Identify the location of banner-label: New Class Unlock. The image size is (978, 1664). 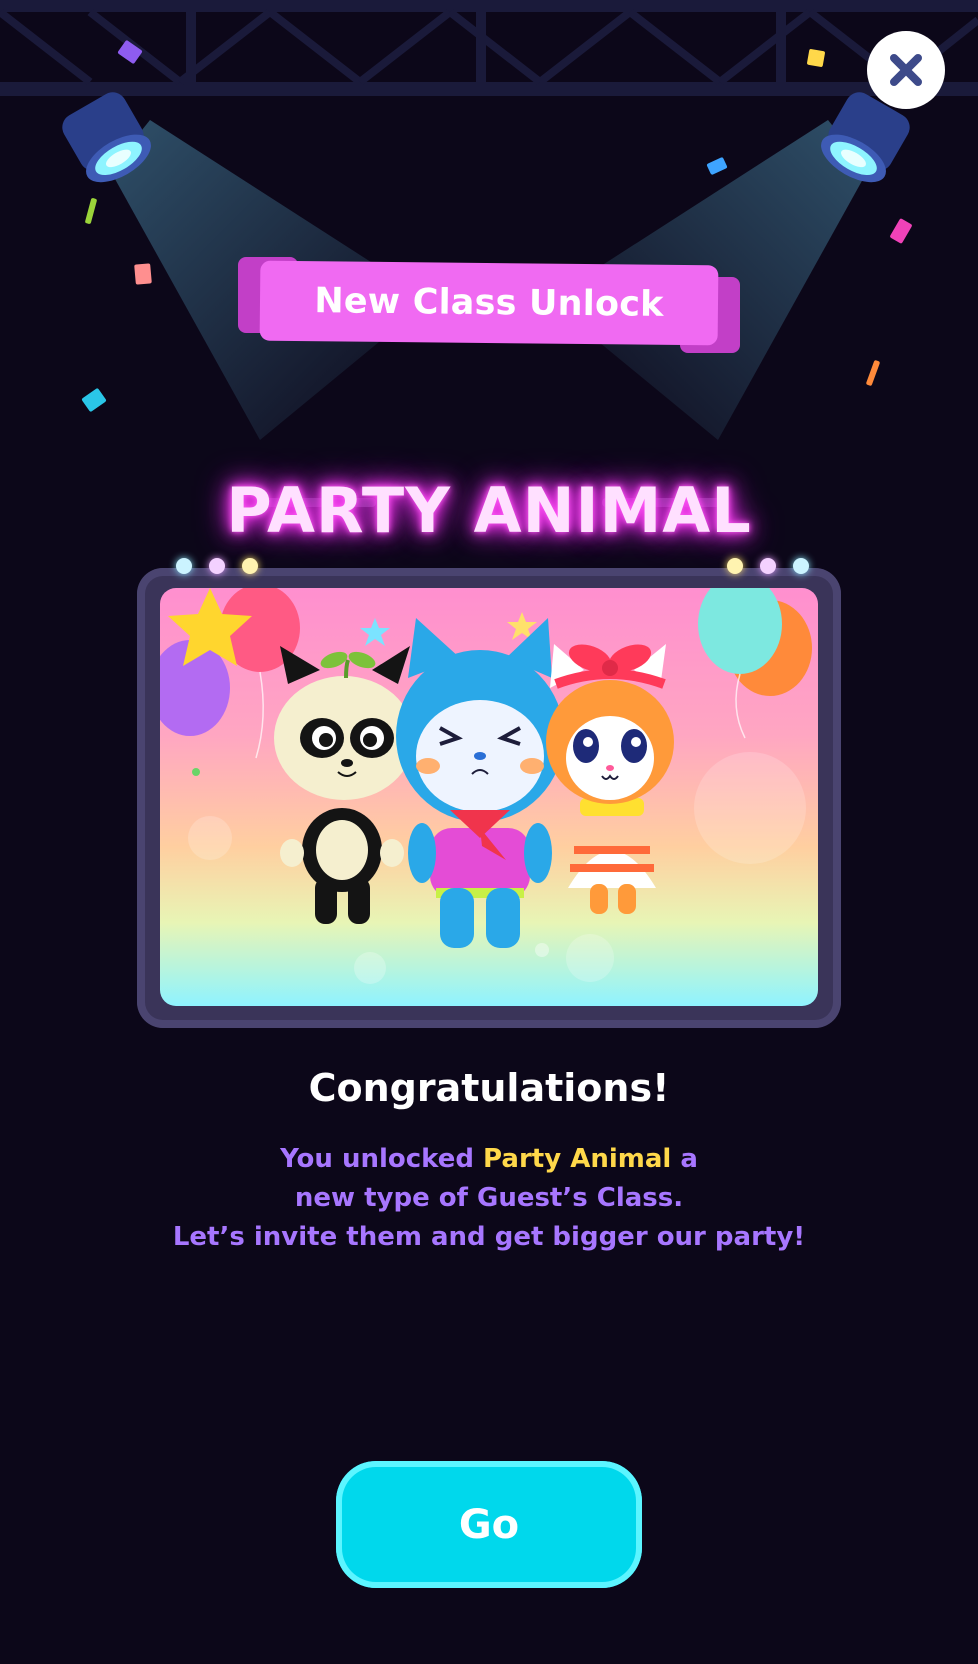
(489, 303).